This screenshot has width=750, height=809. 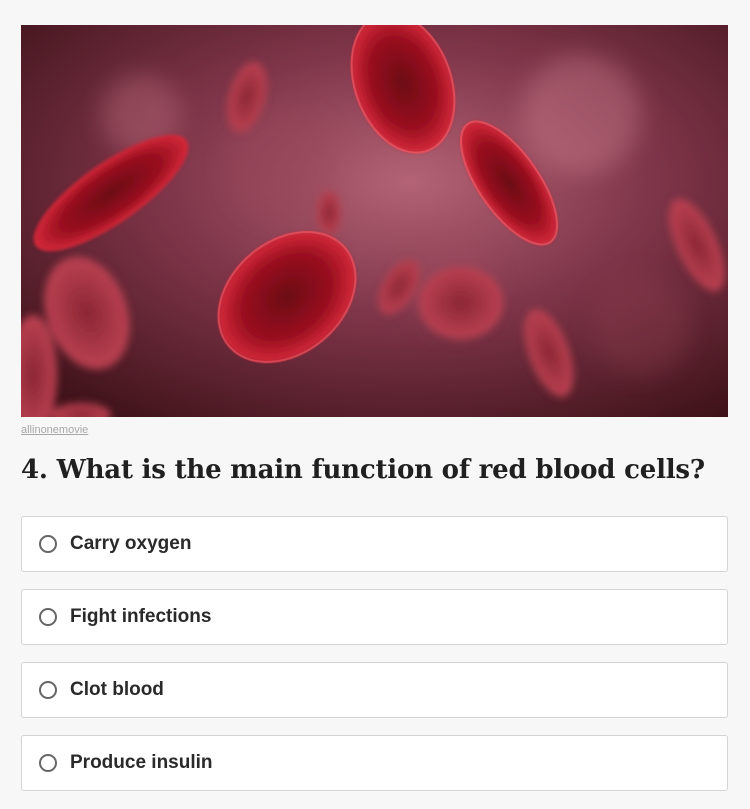 I want to click on image-credit-link: allinonemovie, so click(x=54, y=430).